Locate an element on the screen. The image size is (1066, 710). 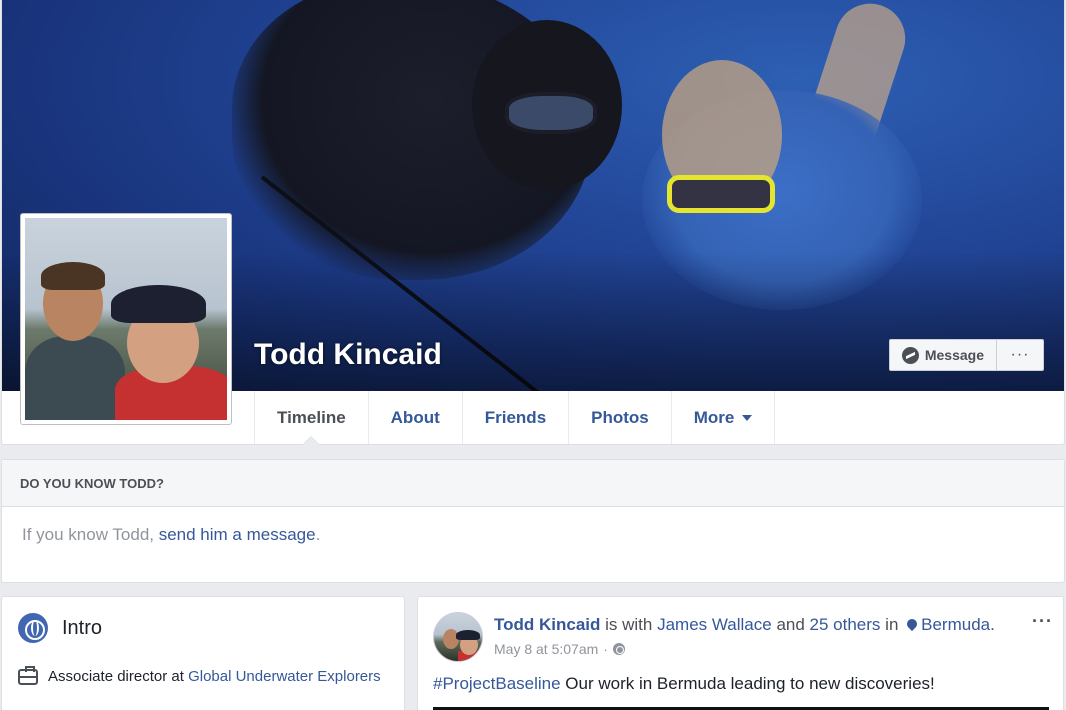
profile-picture-person-left is located at coordinates (75, 378).